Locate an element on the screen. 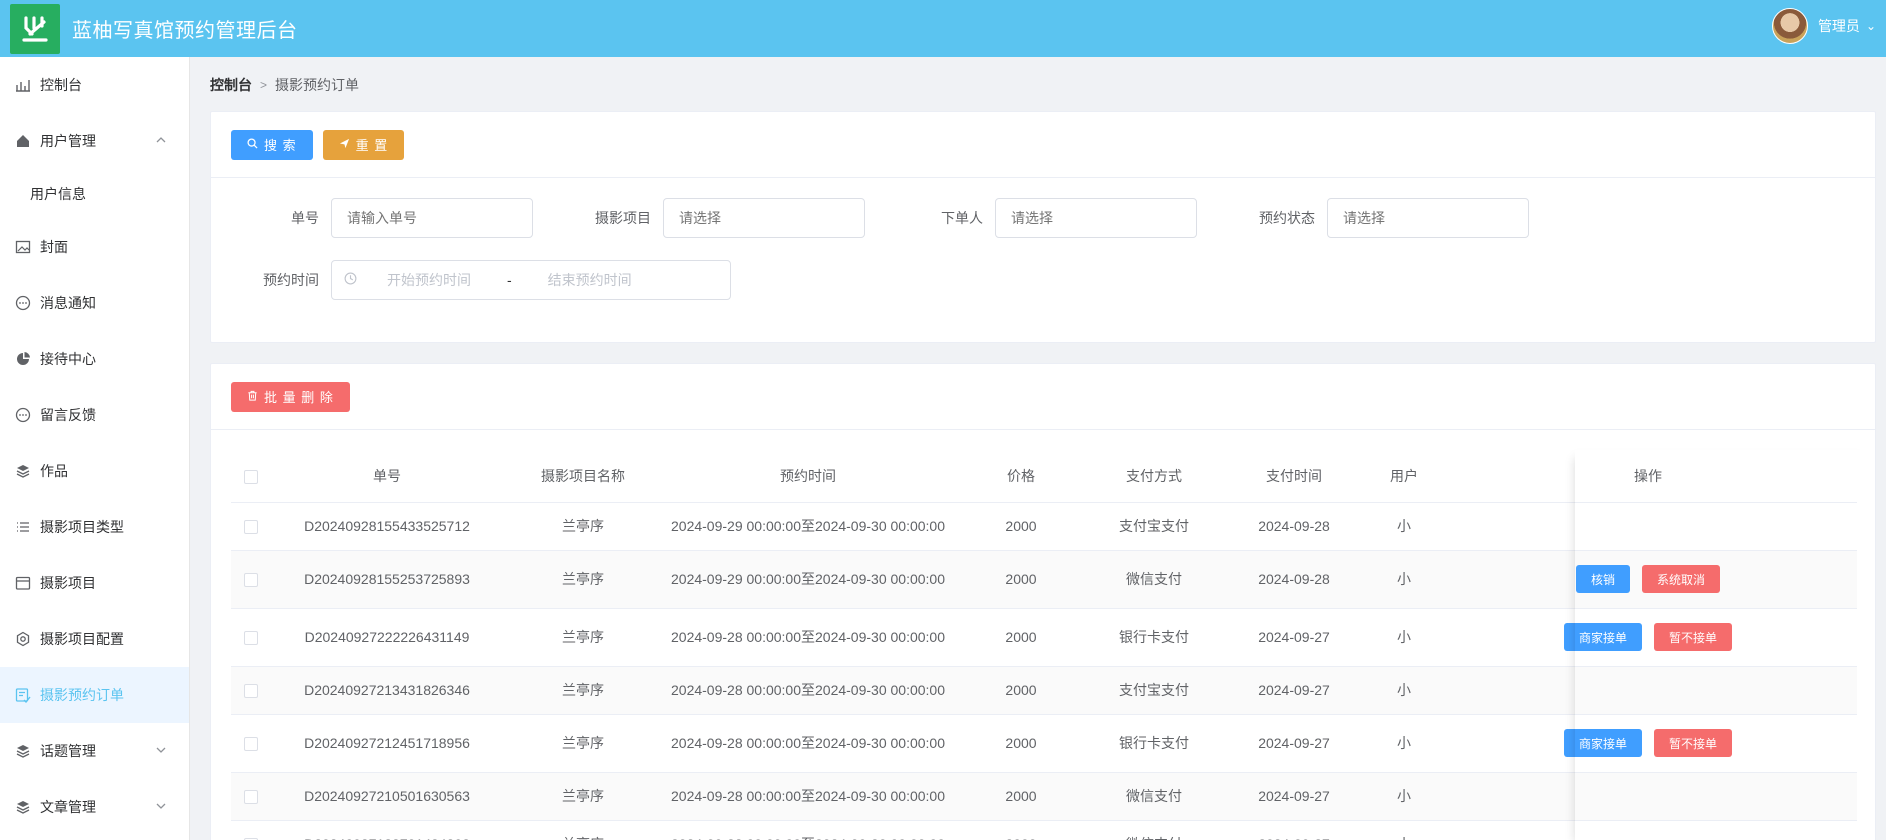 This screenshot has width=1886, height=840. sidebar-item-cover: 封面 is located at coordinates (94, 247).